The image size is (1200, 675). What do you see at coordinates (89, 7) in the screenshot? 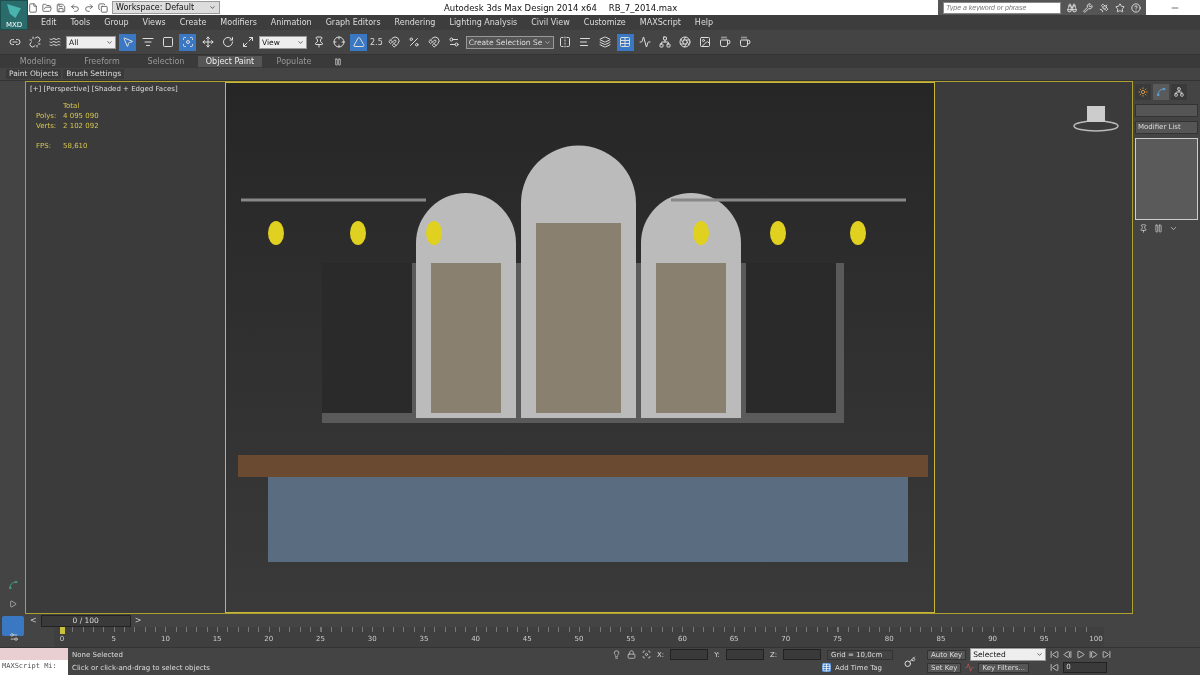
I see `redo-icon` at bounding box center [89, 7].